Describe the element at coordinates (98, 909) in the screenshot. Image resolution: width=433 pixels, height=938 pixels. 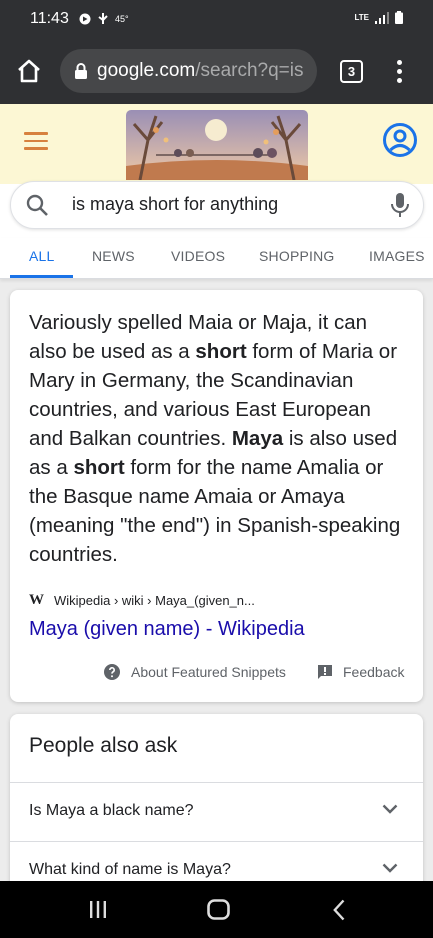
I see `recent-apps-icon` at that location.